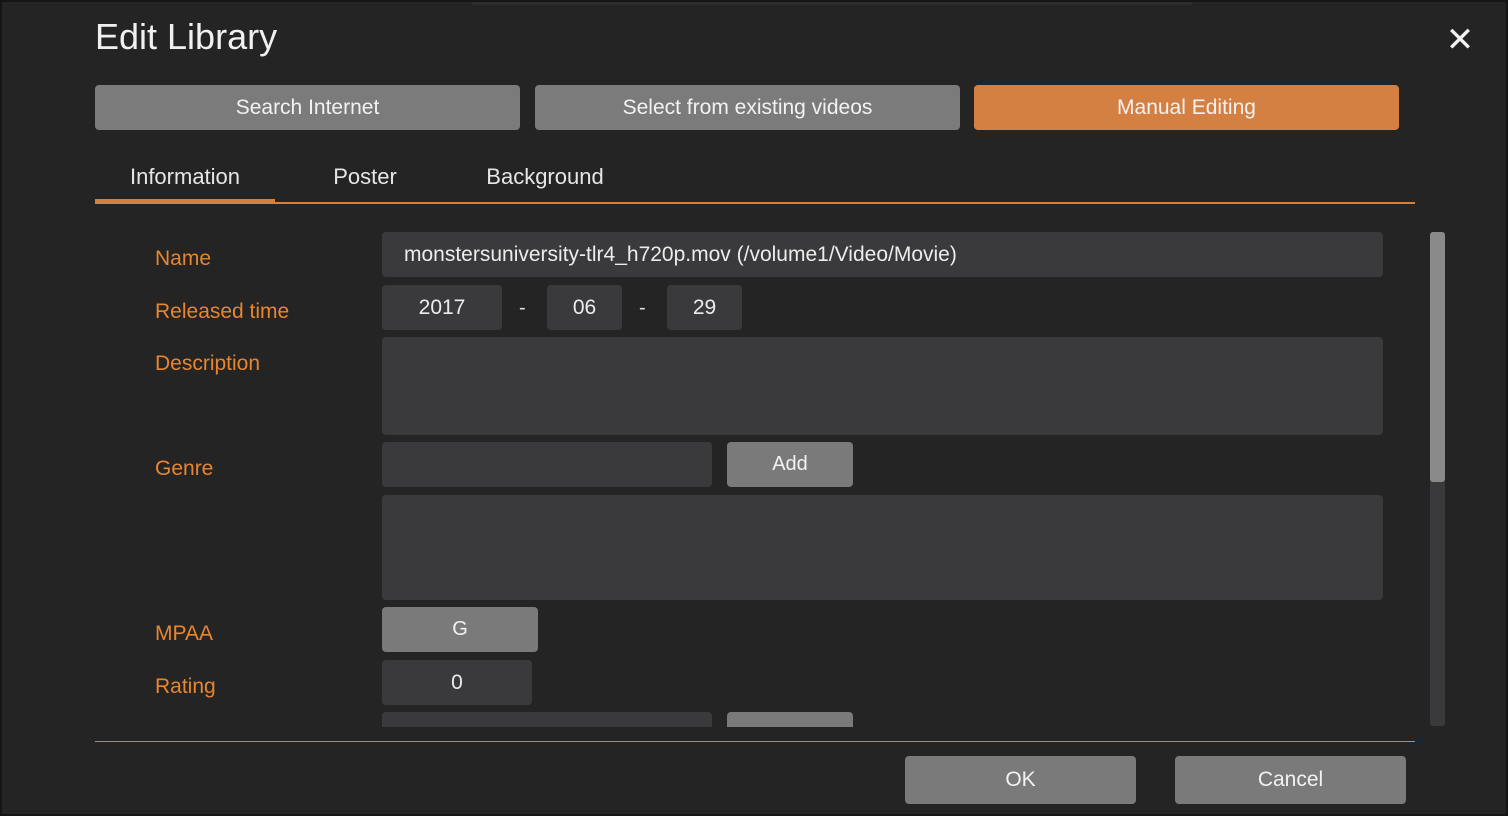 The image size is (1508, 816). What do you see at coordinates (545, 177) in the screenshot?
I see `tab-background: Background` at bounding box center [545, 177].